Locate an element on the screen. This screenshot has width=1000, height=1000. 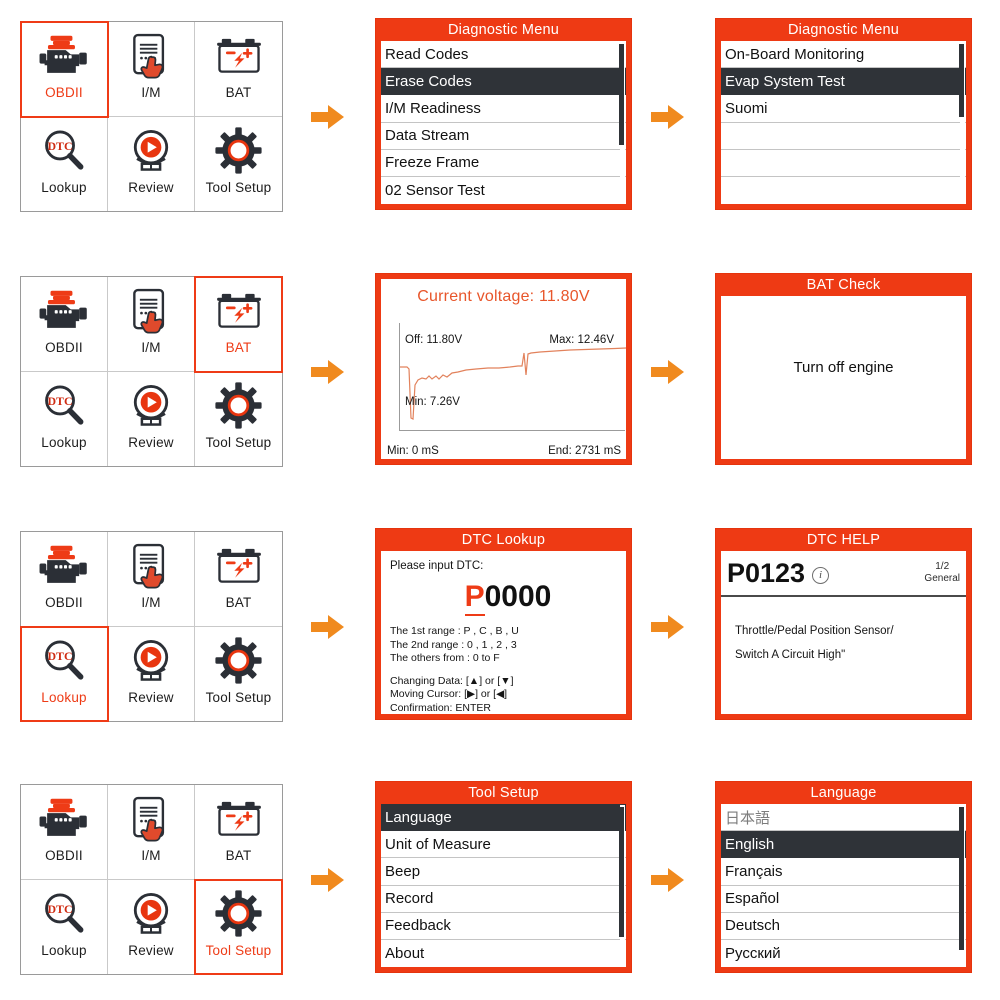
message-text: Turn off engine is located at coordinates (843, 367).